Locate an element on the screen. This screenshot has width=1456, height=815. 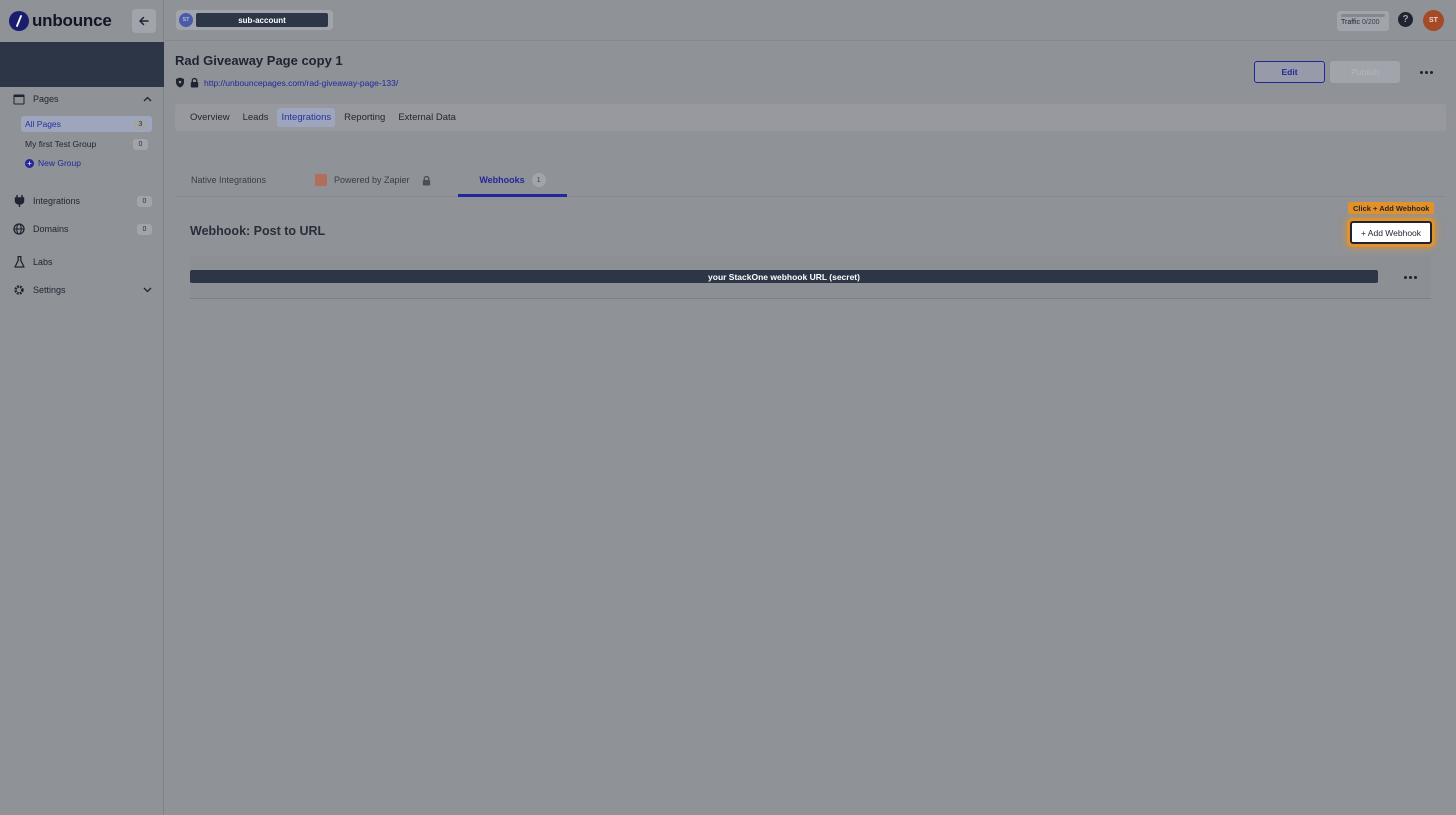
sidebar-item-pages: Pages is located at coordinates (82, 99).